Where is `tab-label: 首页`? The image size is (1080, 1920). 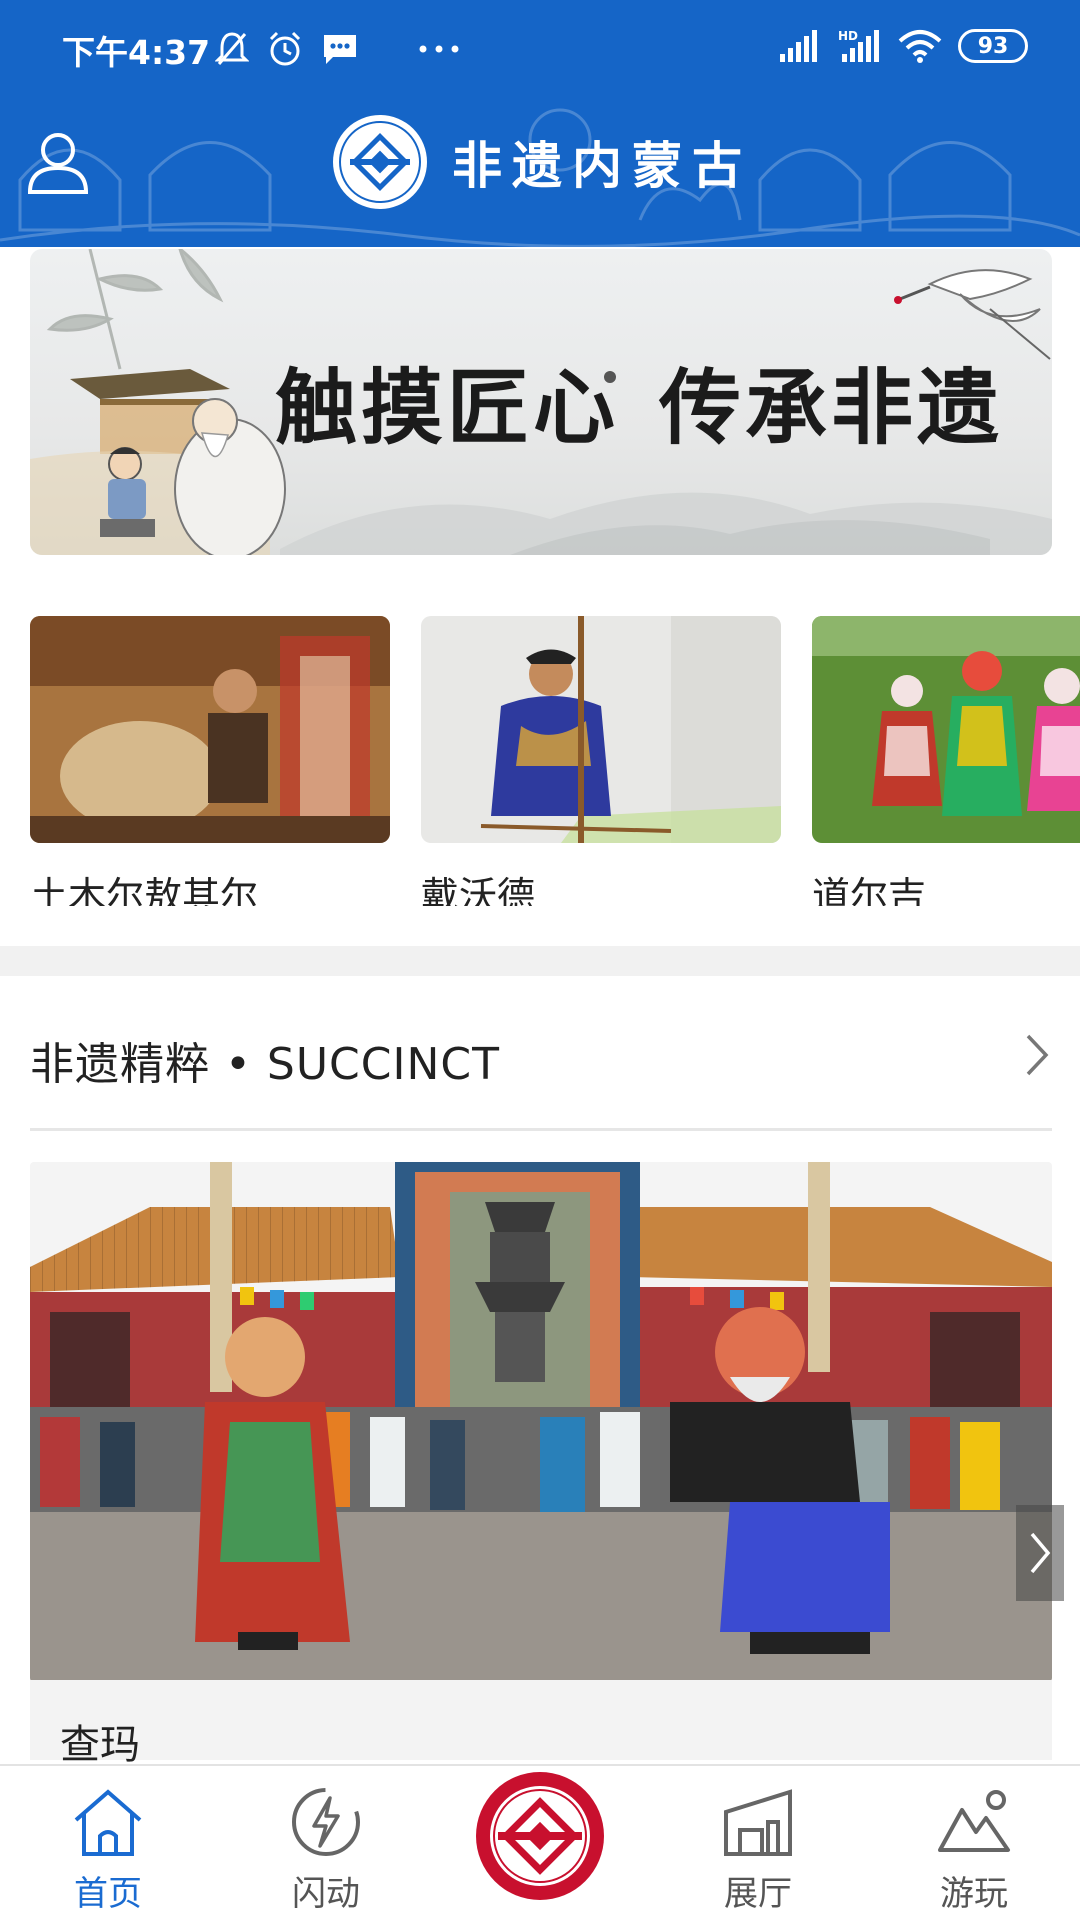
tab-label: 首页 is located at coordinates (108, 1894).